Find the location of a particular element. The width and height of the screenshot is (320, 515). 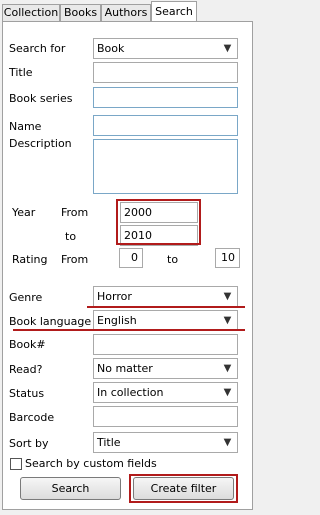

rating-to-input: 10 is located at coordinates (227, 258).